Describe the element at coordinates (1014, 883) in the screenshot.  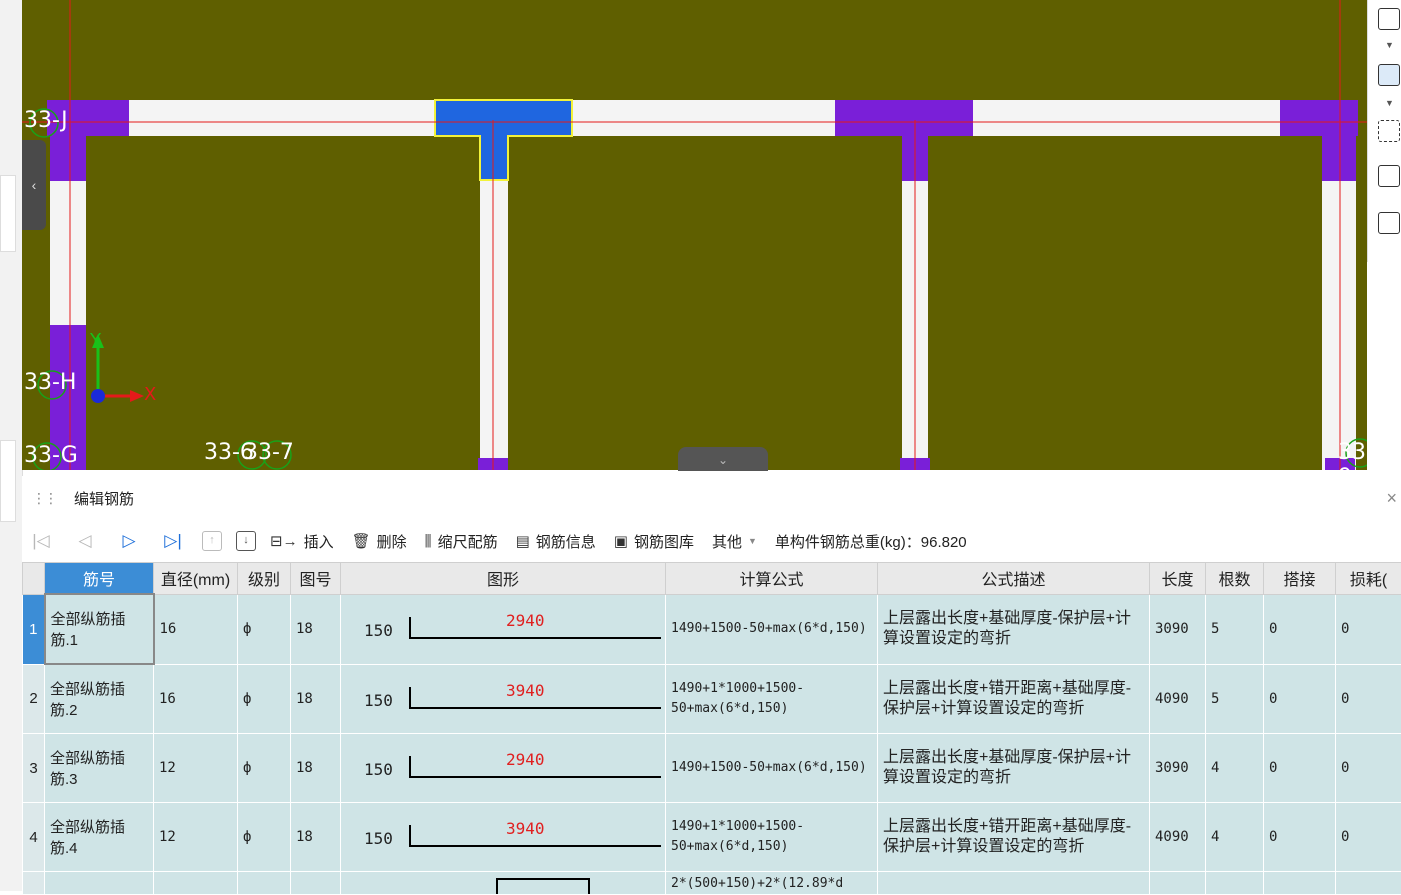
I see `description-cell` at that location.